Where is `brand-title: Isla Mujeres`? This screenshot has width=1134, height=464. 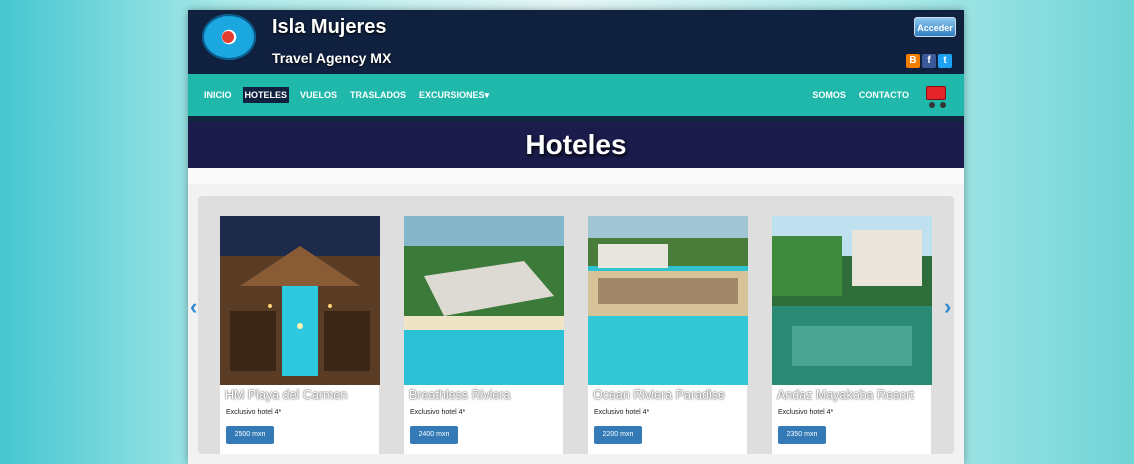 brand-title: Isla Mujeres is located at coordinates (329, 27).